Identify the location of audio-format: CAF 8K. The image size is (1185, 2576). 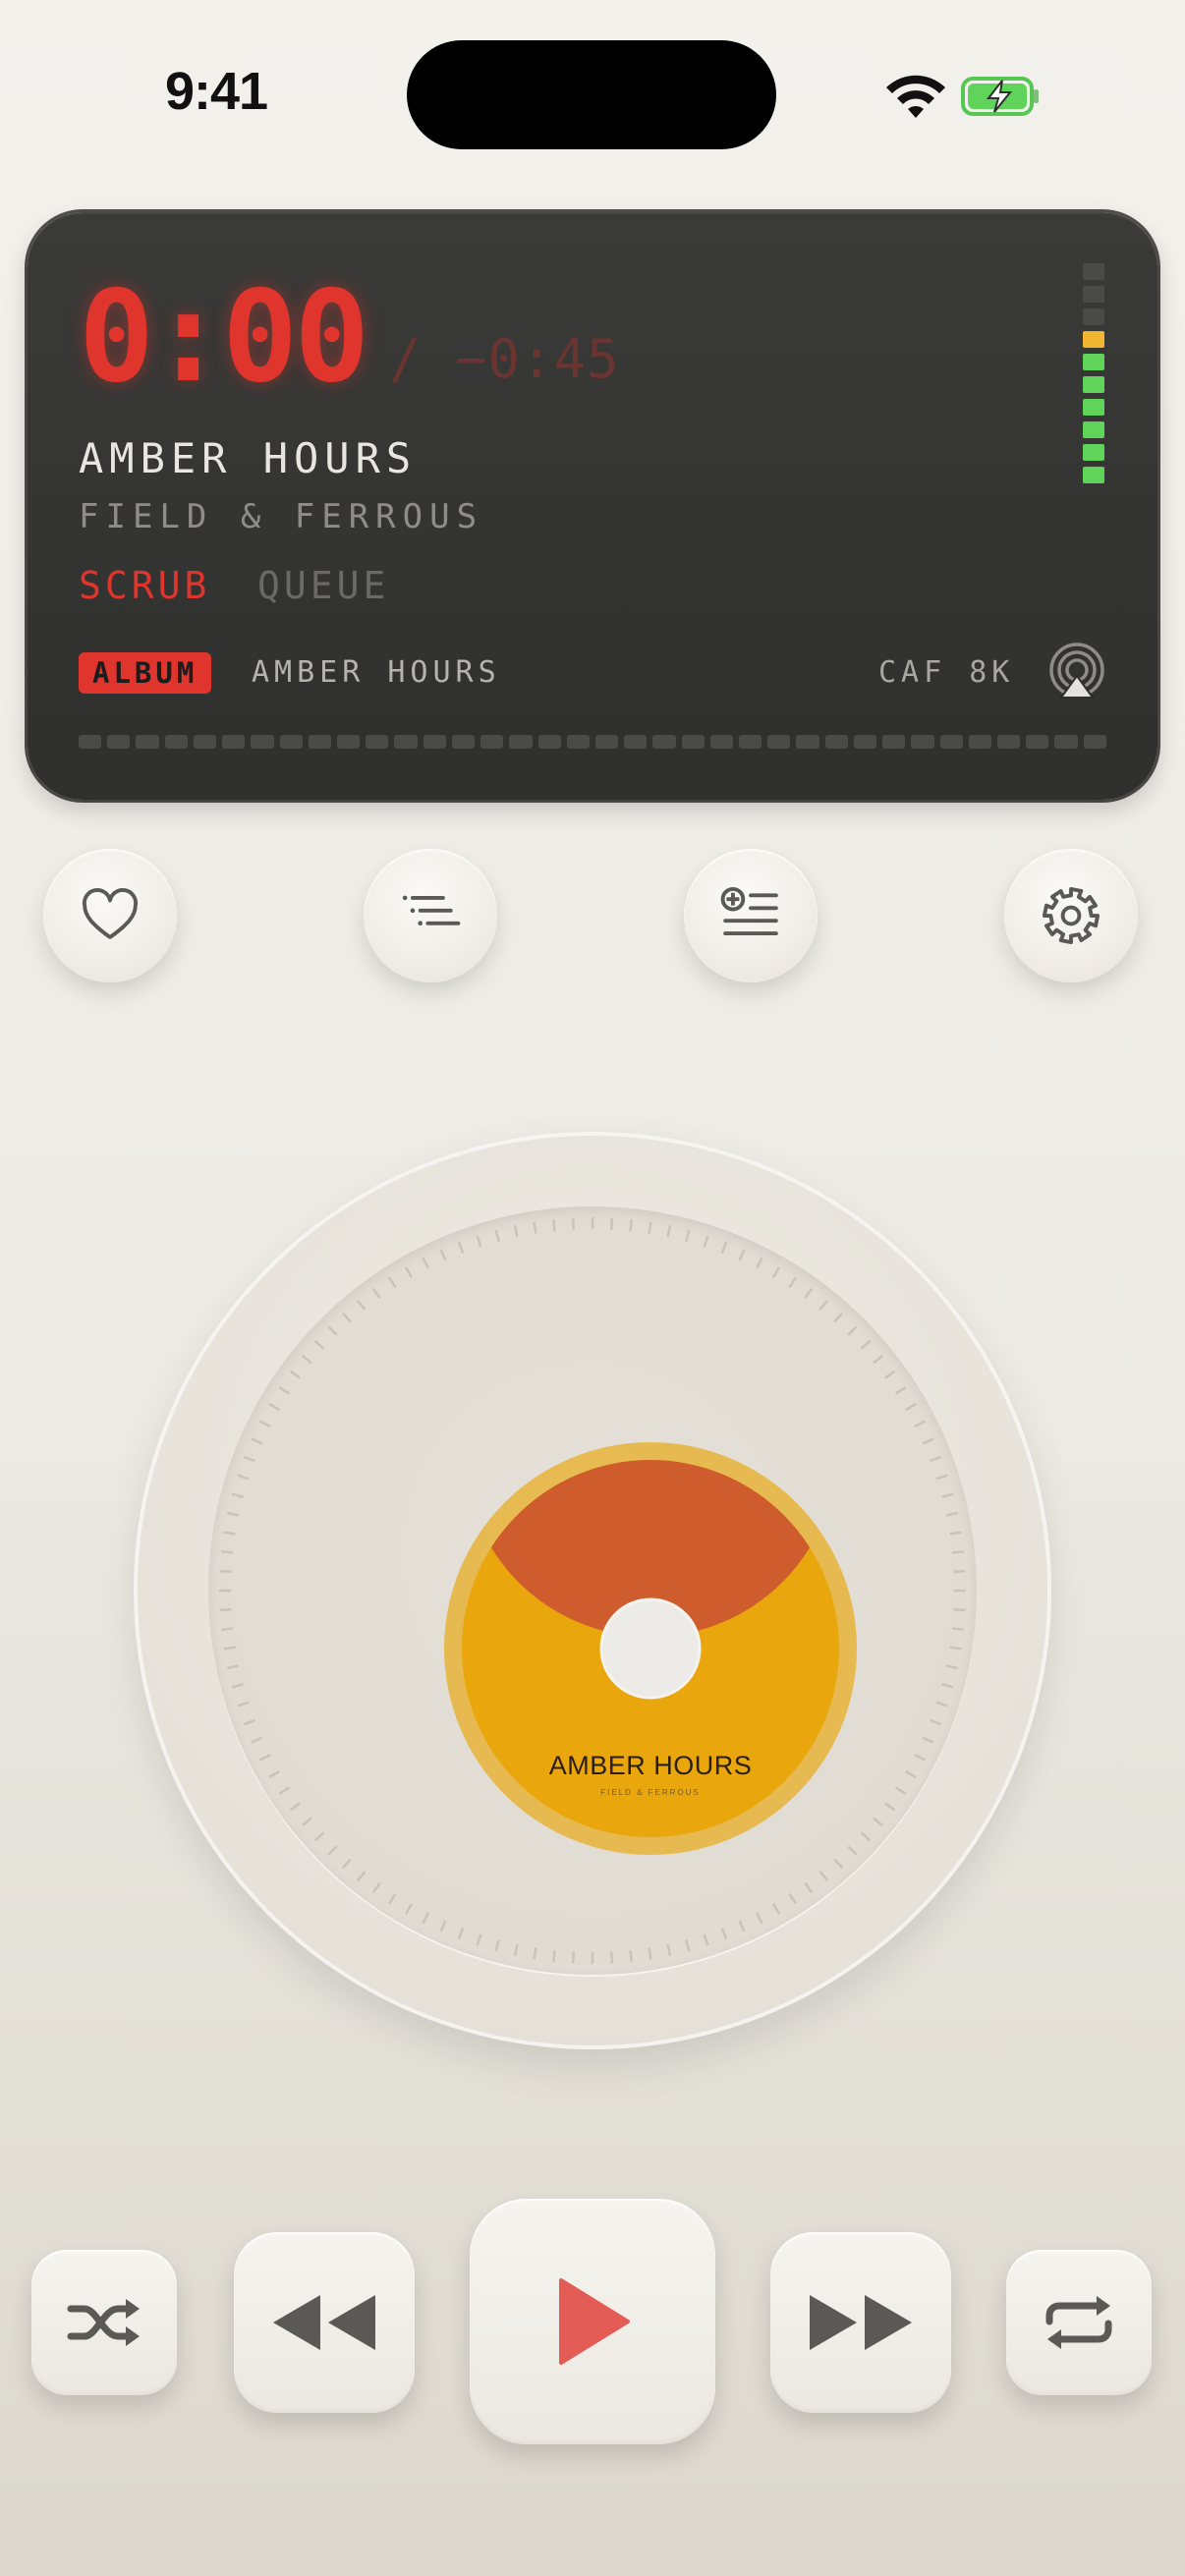
(947, 672).